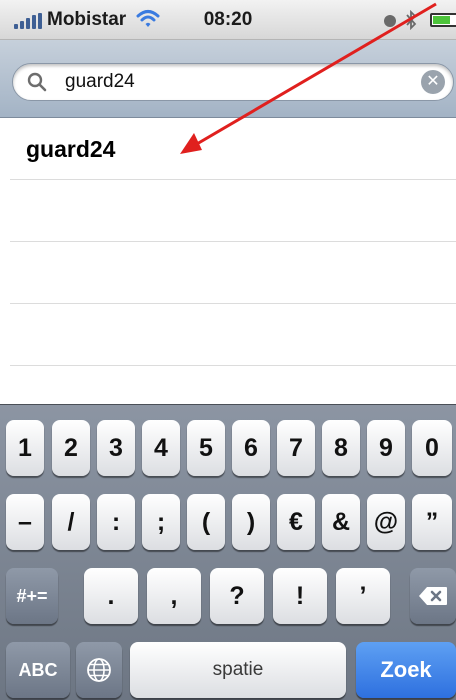 This screenshot has width=456, height=700. Describe the element at coordinates (341, 522) in the screenshot. I see `key-ampersand: &` at that location.